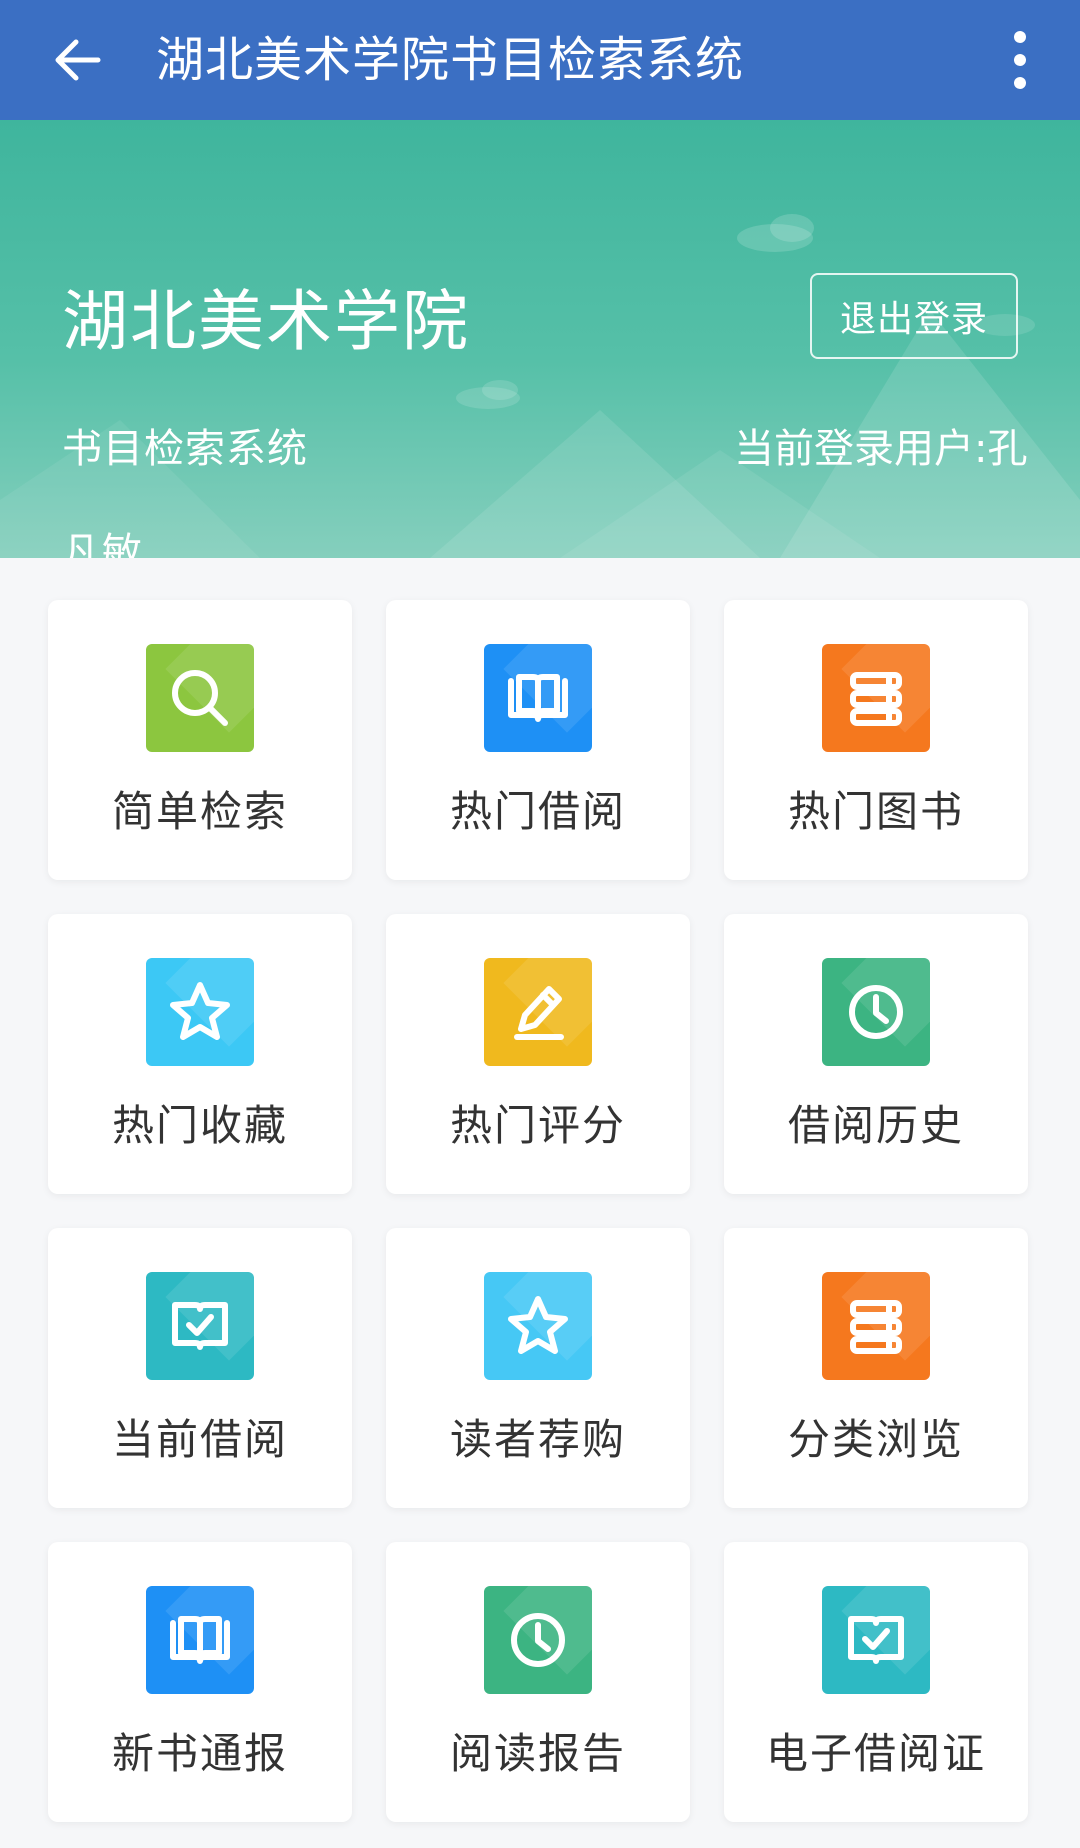  I want to click on pencil-icon, so click(538, 1012).